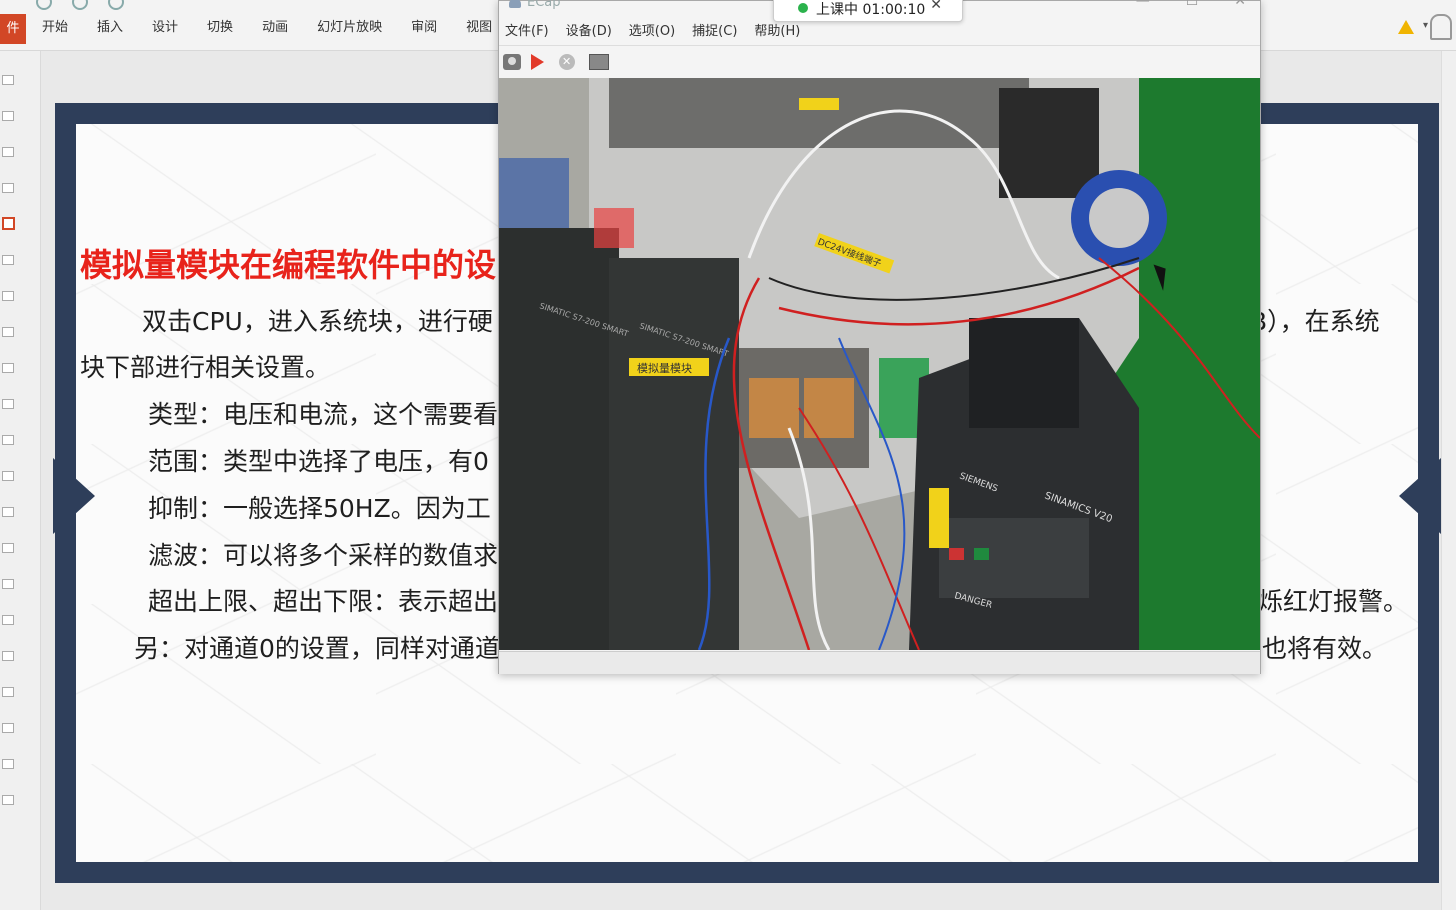  I want to click on body-line-7: 超出上限、超出下限：表示超出, so click(323, 601).